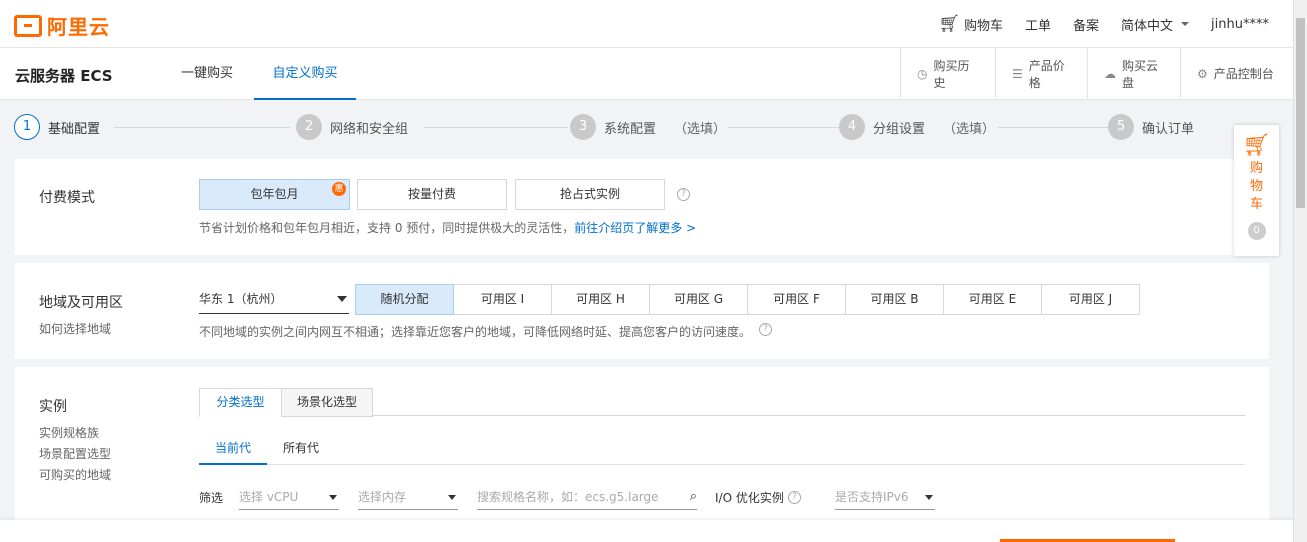  I want to click on tab-quick-buy: 一键购买, so click(207, 74).